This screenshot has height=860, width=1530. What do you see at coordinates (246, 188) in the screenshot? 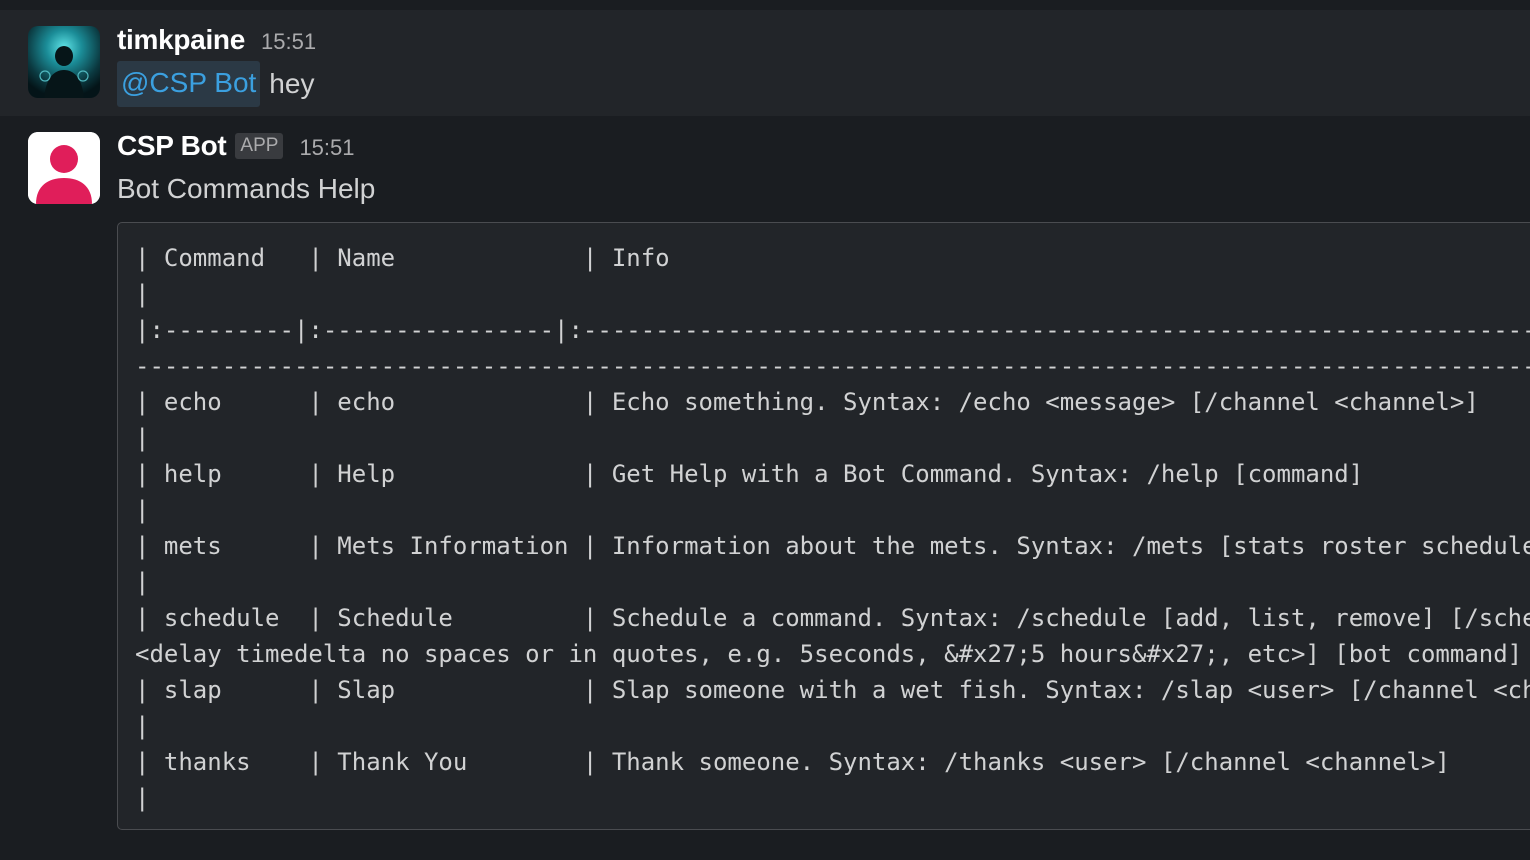
I see `message-text: Bot Commands Help` at bounding box center [246, 188].